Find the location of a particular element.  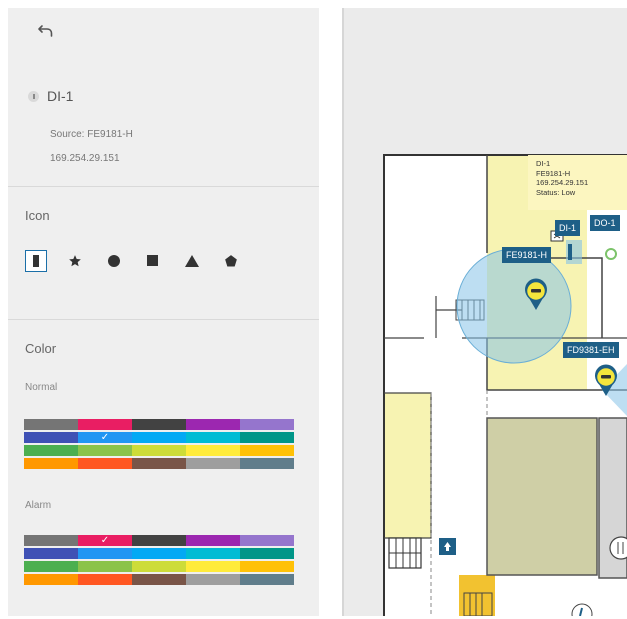

undo-icon is located at coordinates (46, 31).